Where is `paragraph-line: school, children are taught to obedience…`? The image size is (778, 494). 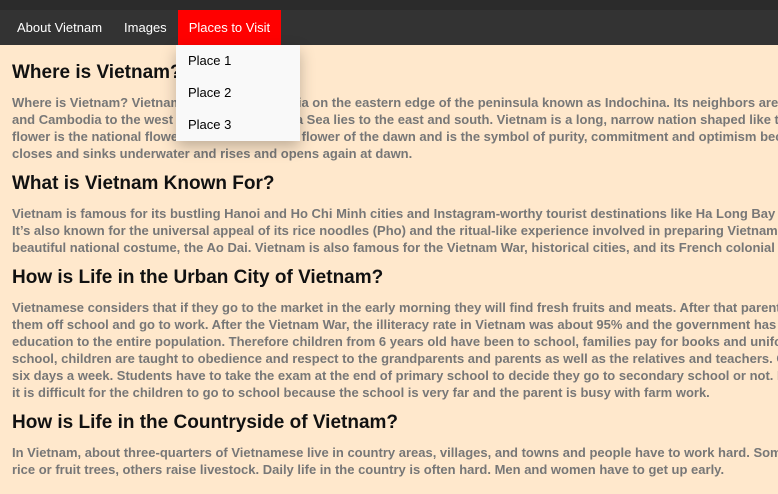
paragraph-line: school, children are taught to obedience… is located at coordinates (395, 358).